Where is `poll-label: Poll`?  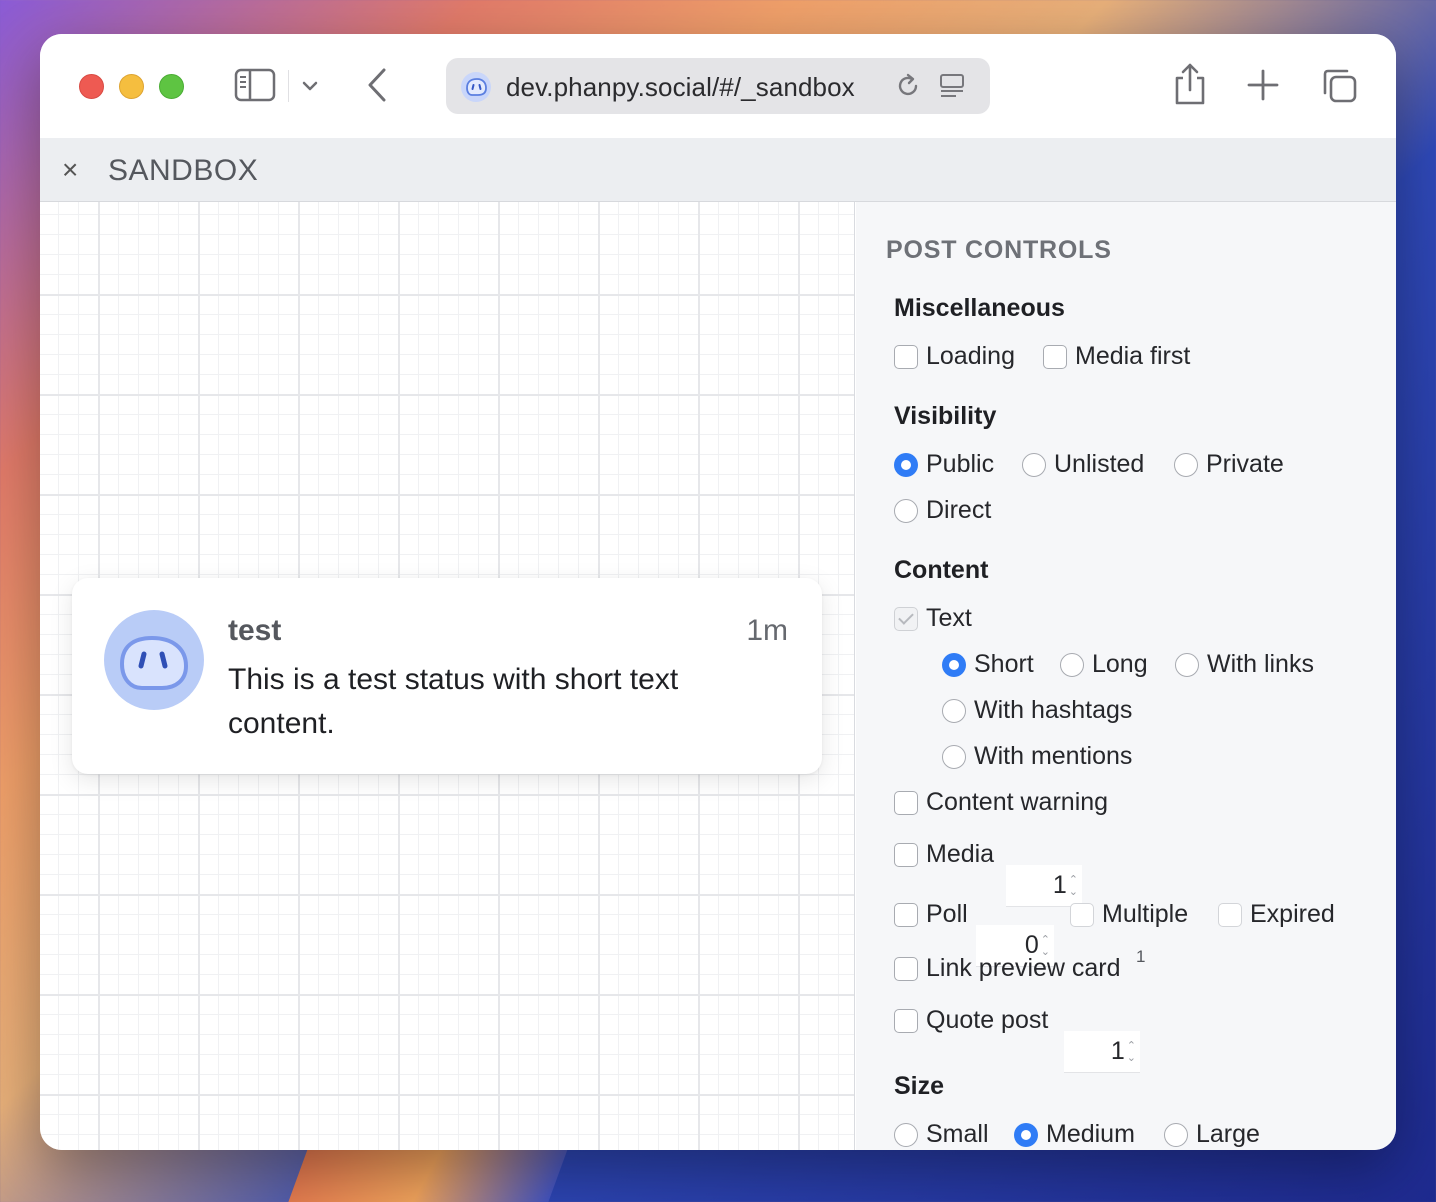 poll-label: Poll is located at coordinates (947, 914).